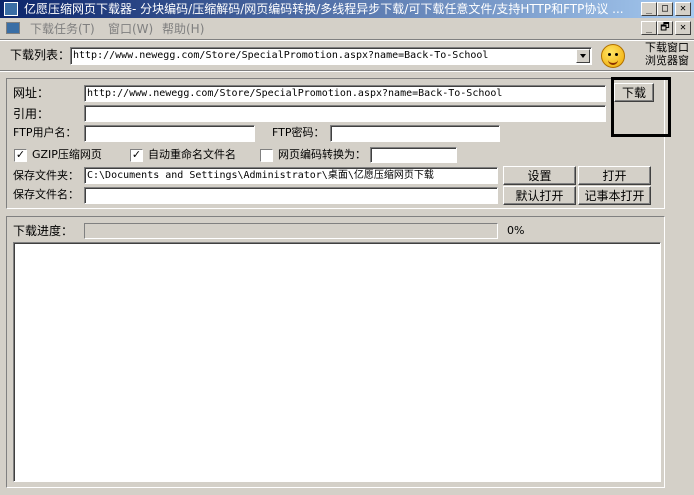  What do you see at coordinates (322, 154) in the screenshot?
I see `encode-convert-label: 网页编码转换为：` at bounding box center [322, 154].